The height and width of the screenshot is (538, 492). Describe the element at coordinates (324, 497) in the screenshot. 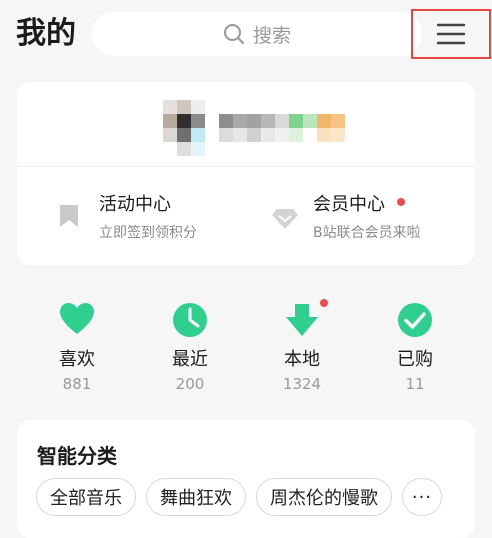

I see `chip-jay-chou-ballads: 周杰伦的慢歌` at that location.